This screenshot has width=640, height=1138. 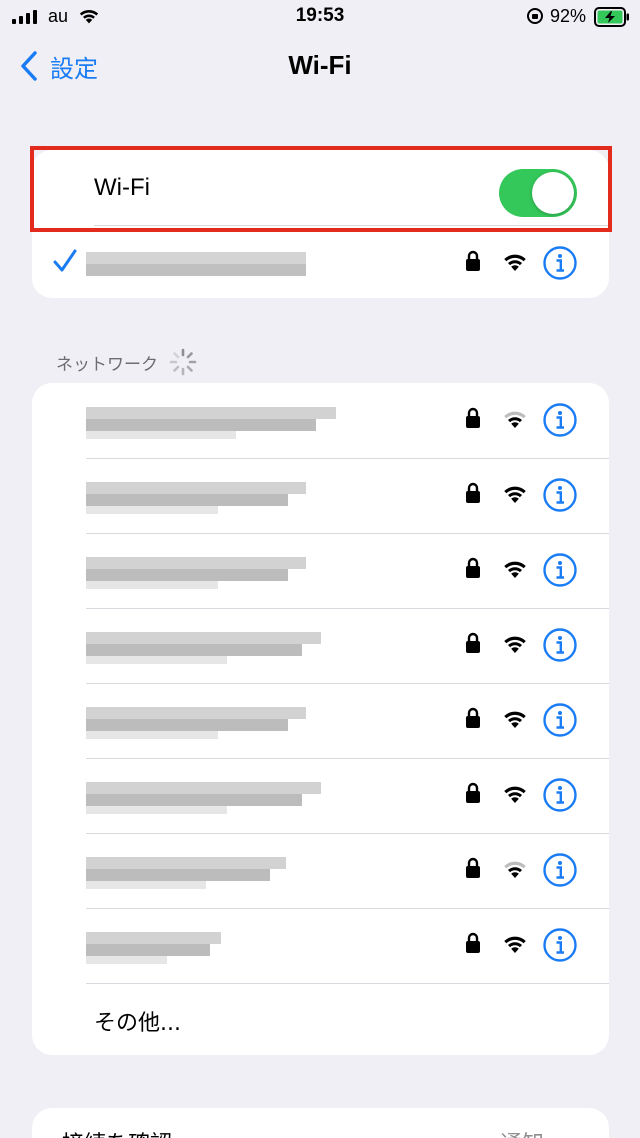 I want to click on navigation-bar: 設定 Wi-Fi, so click(x=320, y=66).